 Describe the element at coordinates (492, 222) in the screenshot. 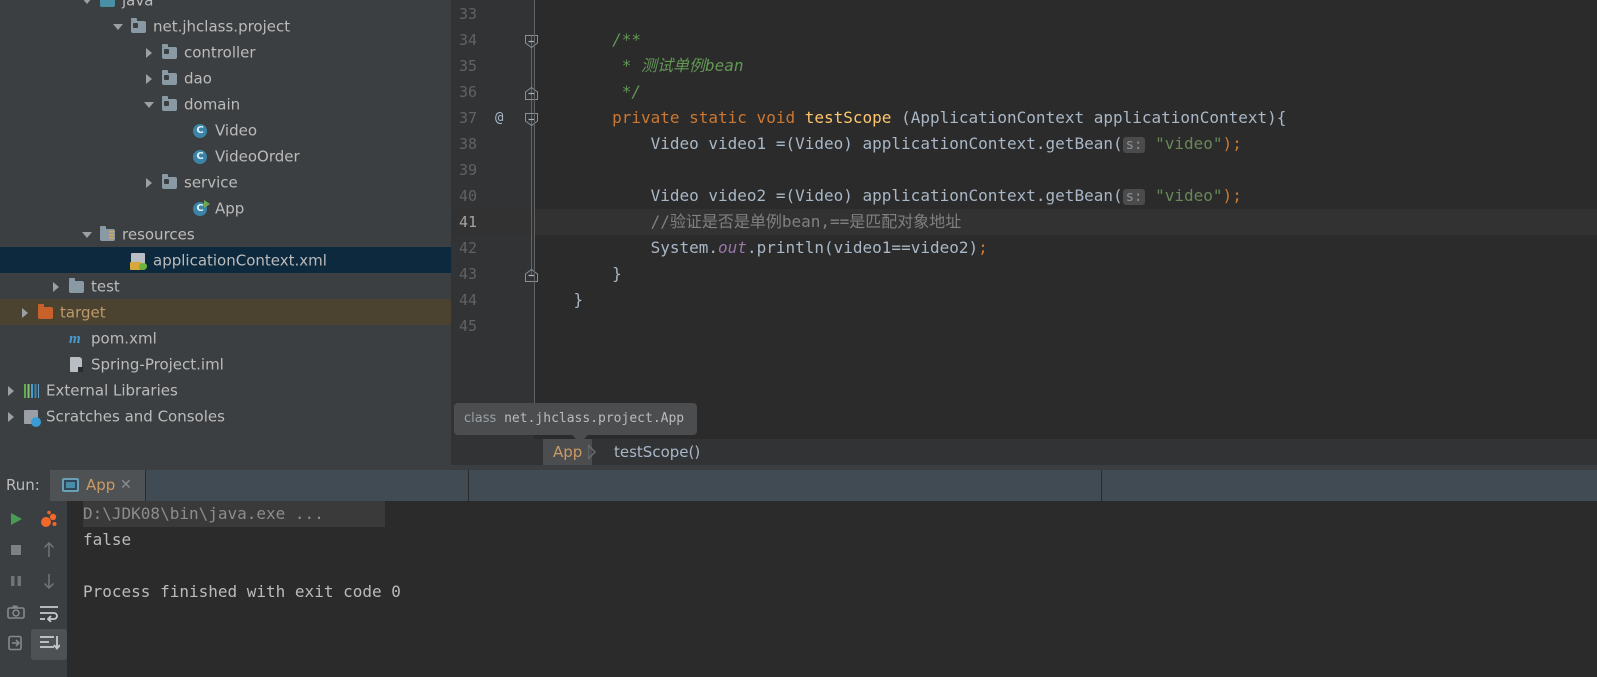

I see `gutter-line-41: 41` at that location.